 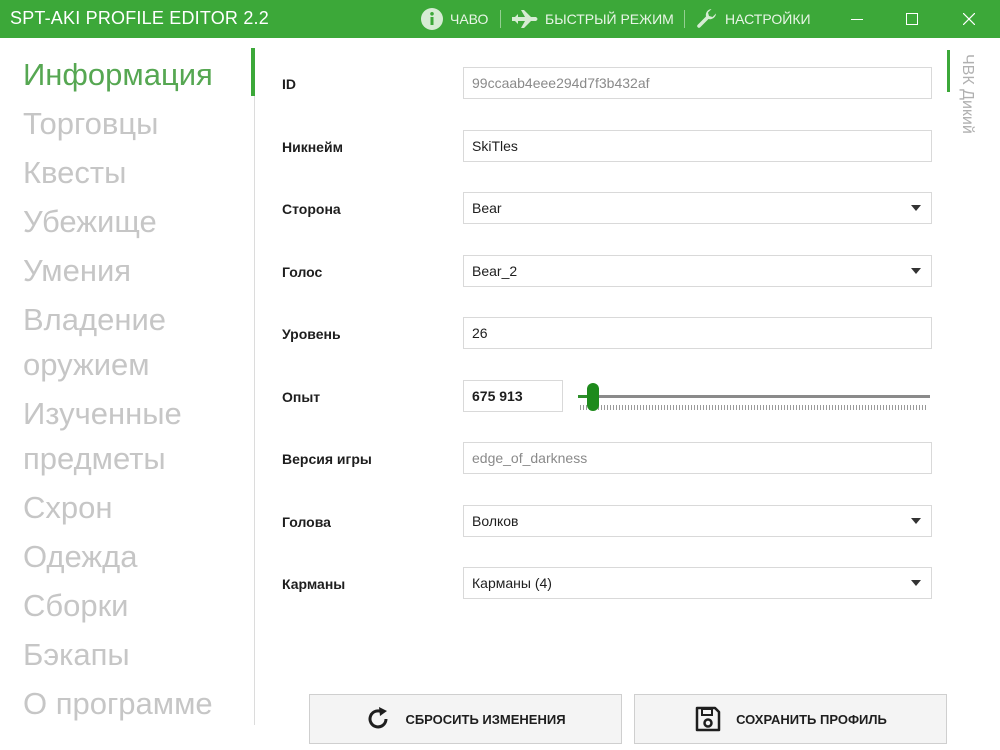 What do you see at coordinates (697, 83) in the screenshot?
I see `id-field: 99ccaab4eee294d7f3b432af` at bounding box center [697, 83].